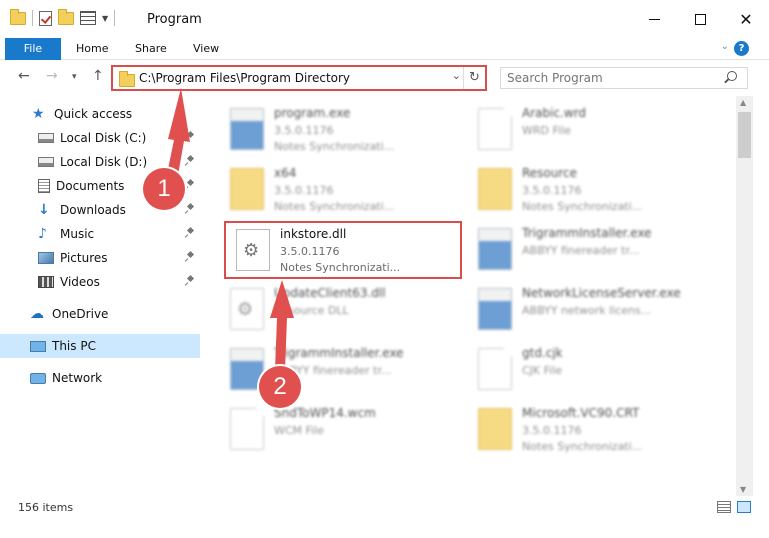 The width and height of the screenshot is (769, 538). I want to click on up-arrow-icon: ↑, so click(98, 76).